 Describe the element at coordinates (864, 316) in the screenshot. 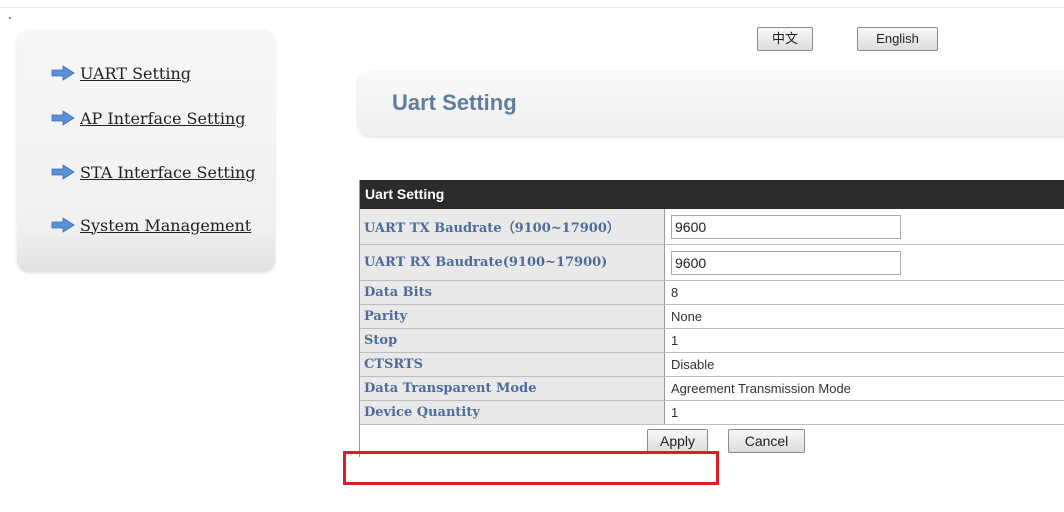

I see `parity-value: None` at that location.